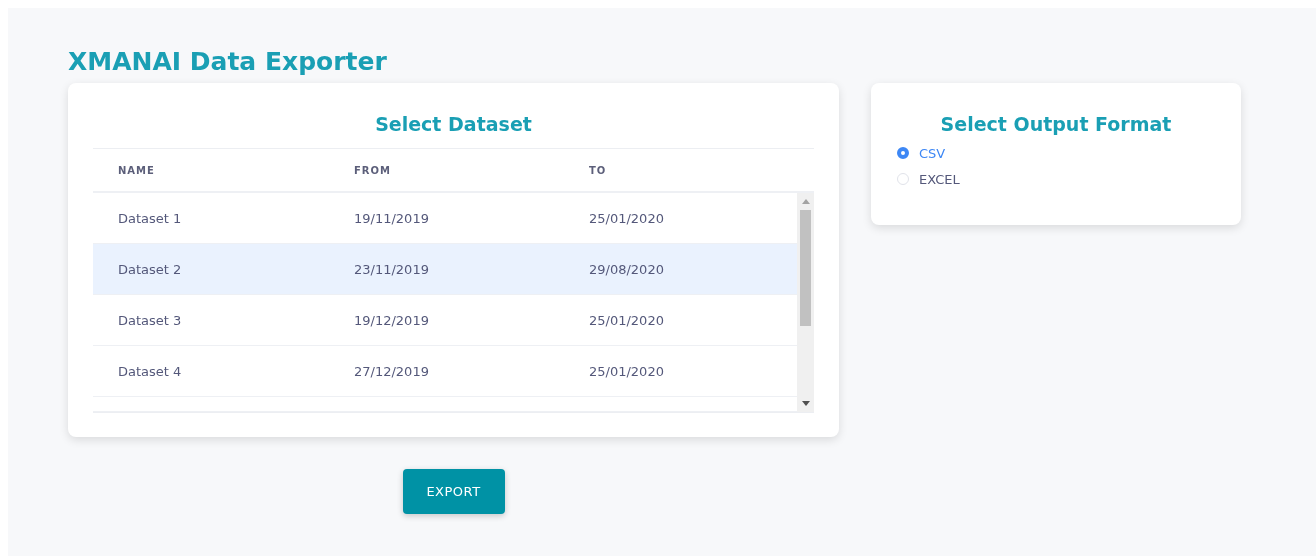 The height and width of the screenshot is (556, 1316). What do you see at coordinates (372, 170) in the screenshot?
I see `column-header: FROM` at bounding box center [372, 170].